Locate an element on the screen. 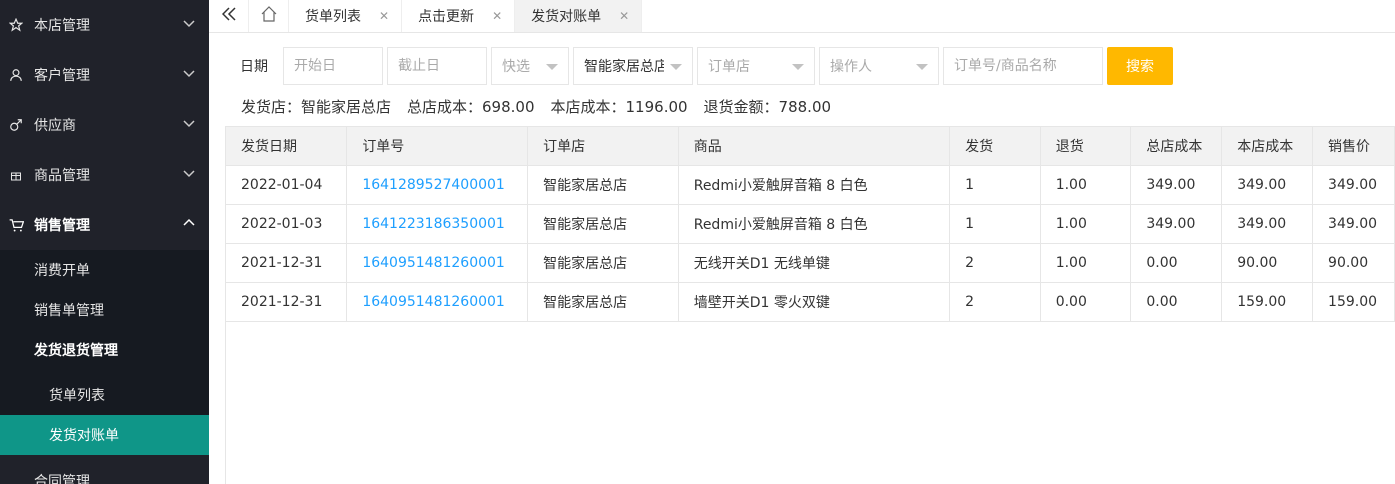  cell-store-cost: 159.00 is located at coordinates (1267, 302).